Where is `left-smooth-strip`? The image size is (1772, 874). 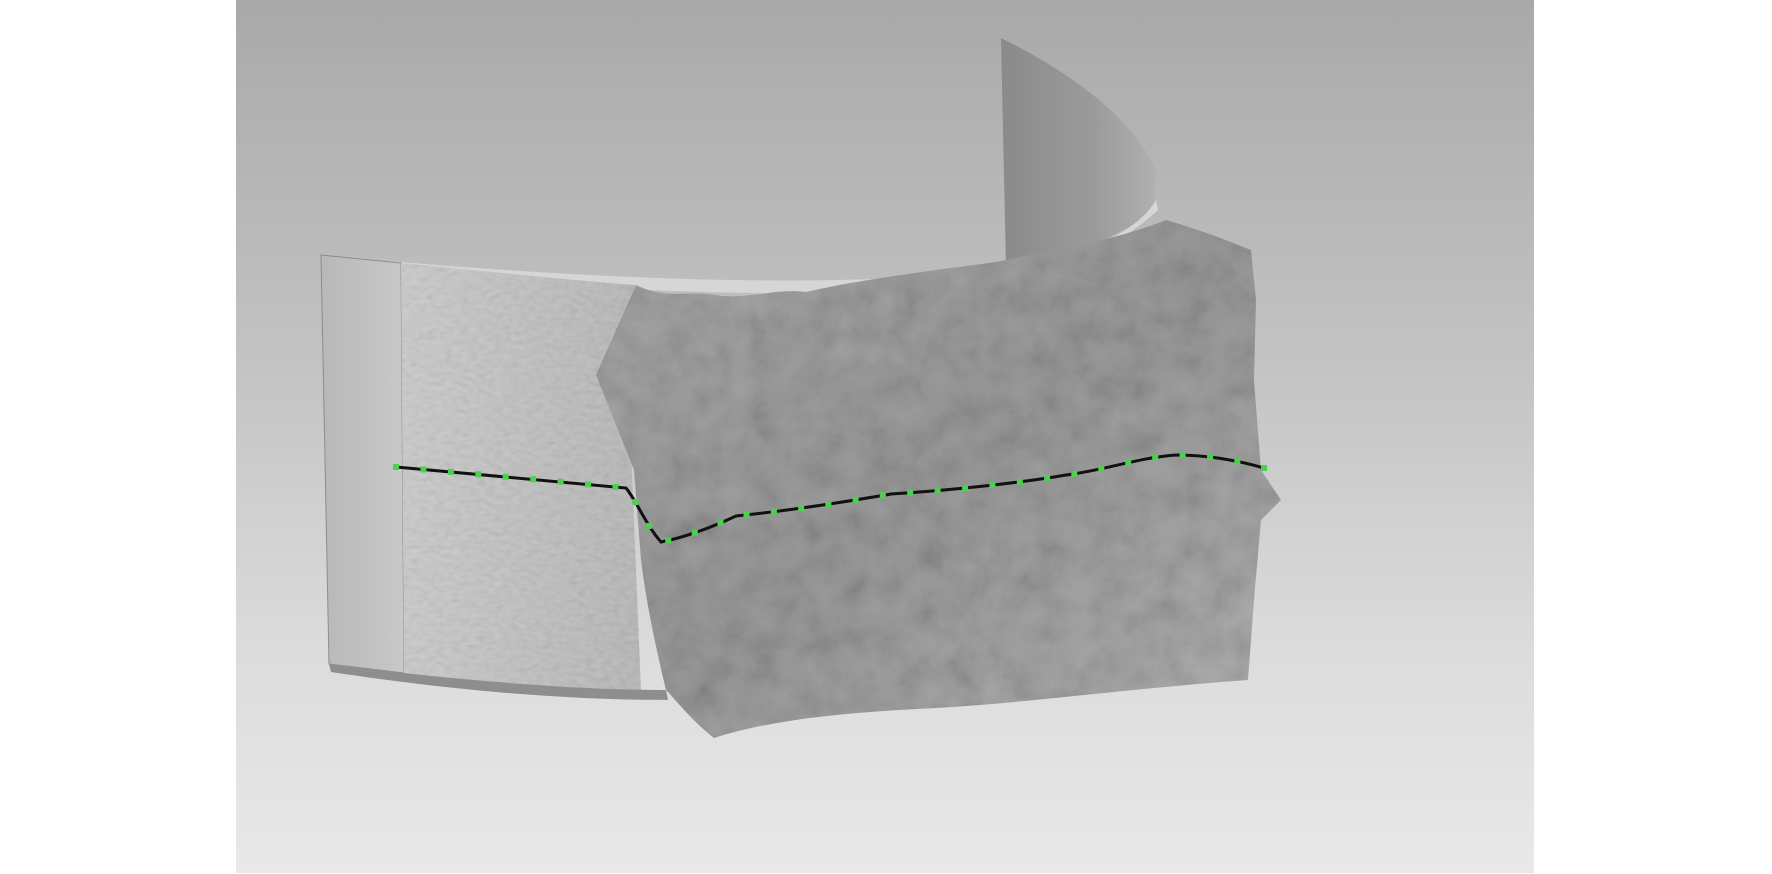 left-smooth-strip is located at coordinates (362, 464).